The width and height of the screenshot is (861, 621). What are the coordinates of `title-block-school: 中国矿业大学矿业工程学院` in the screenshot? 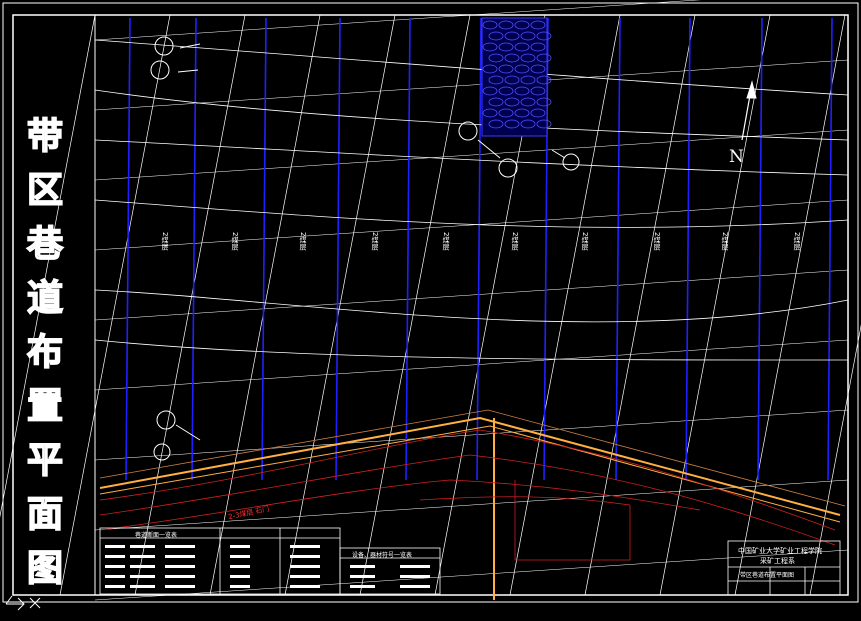 It's located at (780, 551).